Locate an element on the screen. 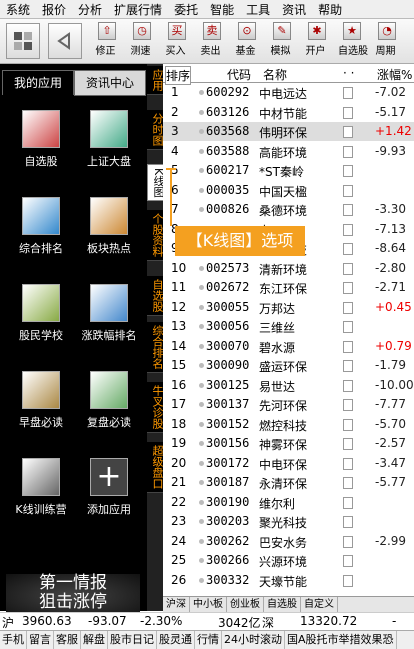 The image size is (414, 649). table-row: 3 603568 伟明环保 +1.42 is located at coordinates (288, 131).